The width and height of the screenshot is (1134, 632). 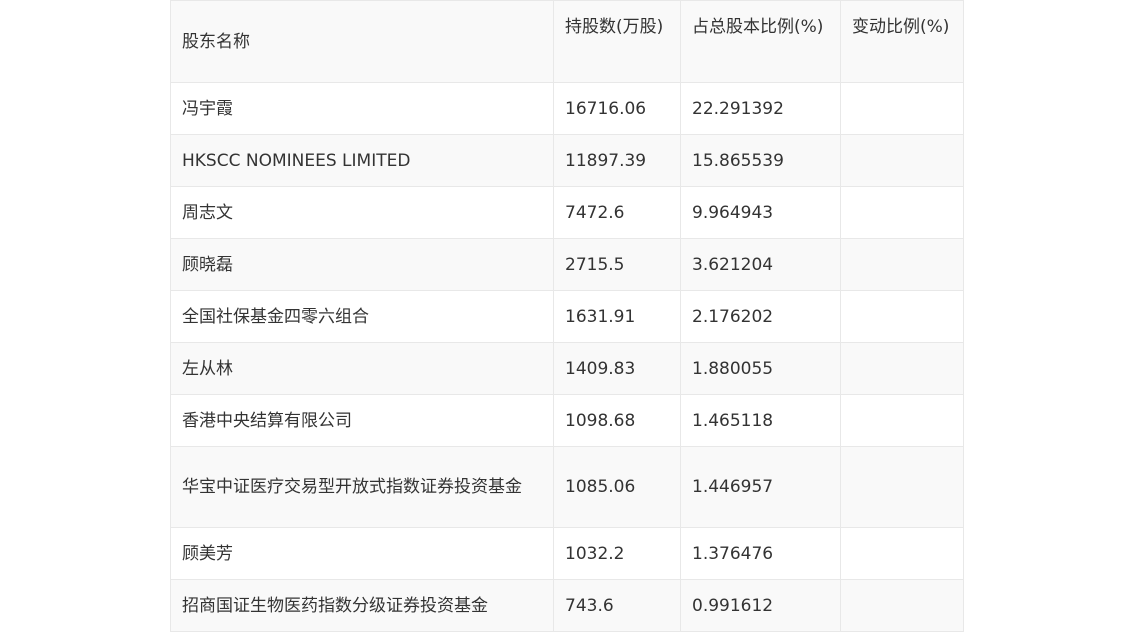 I want to click on table-row: 华宝中证医疗交易型开放式指数证券投资基金 1085.06 1.446957, so click(x=567, y=487).